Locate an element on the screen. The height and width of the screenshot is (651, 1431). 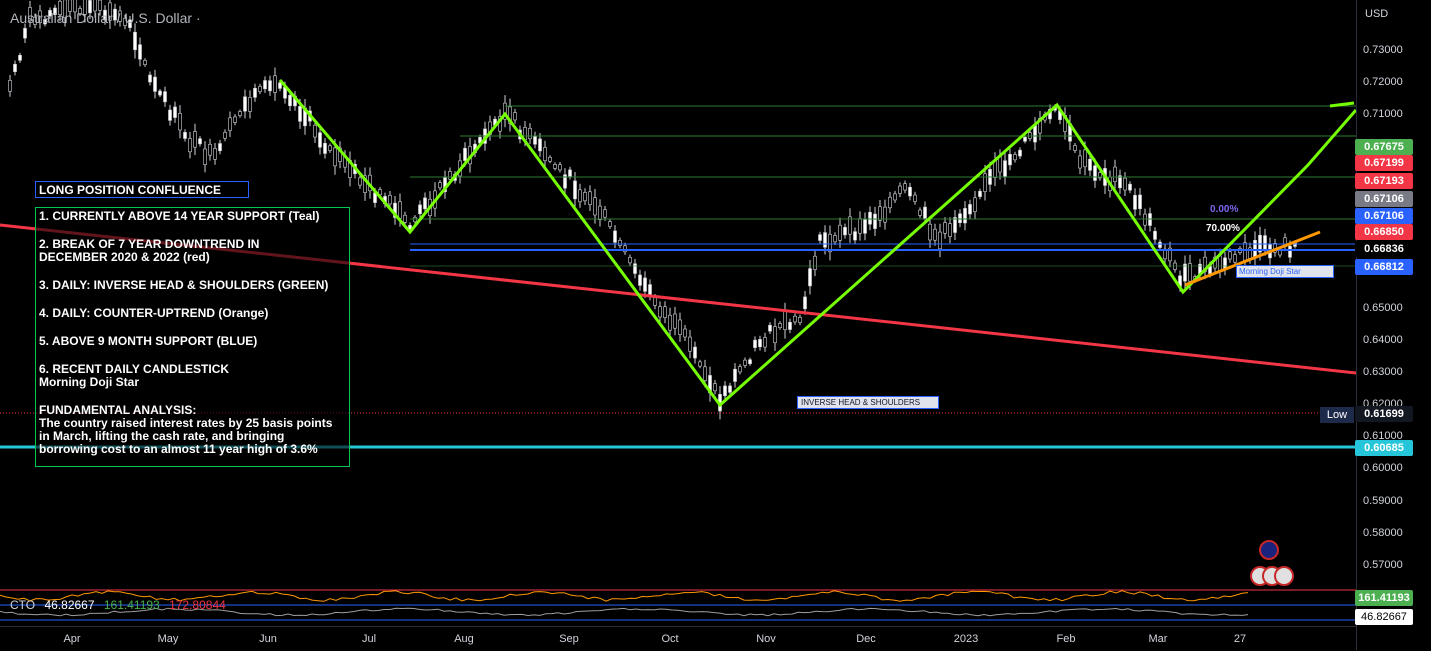
price-tag: 0.66812 is located at coordinates (1384, 267).